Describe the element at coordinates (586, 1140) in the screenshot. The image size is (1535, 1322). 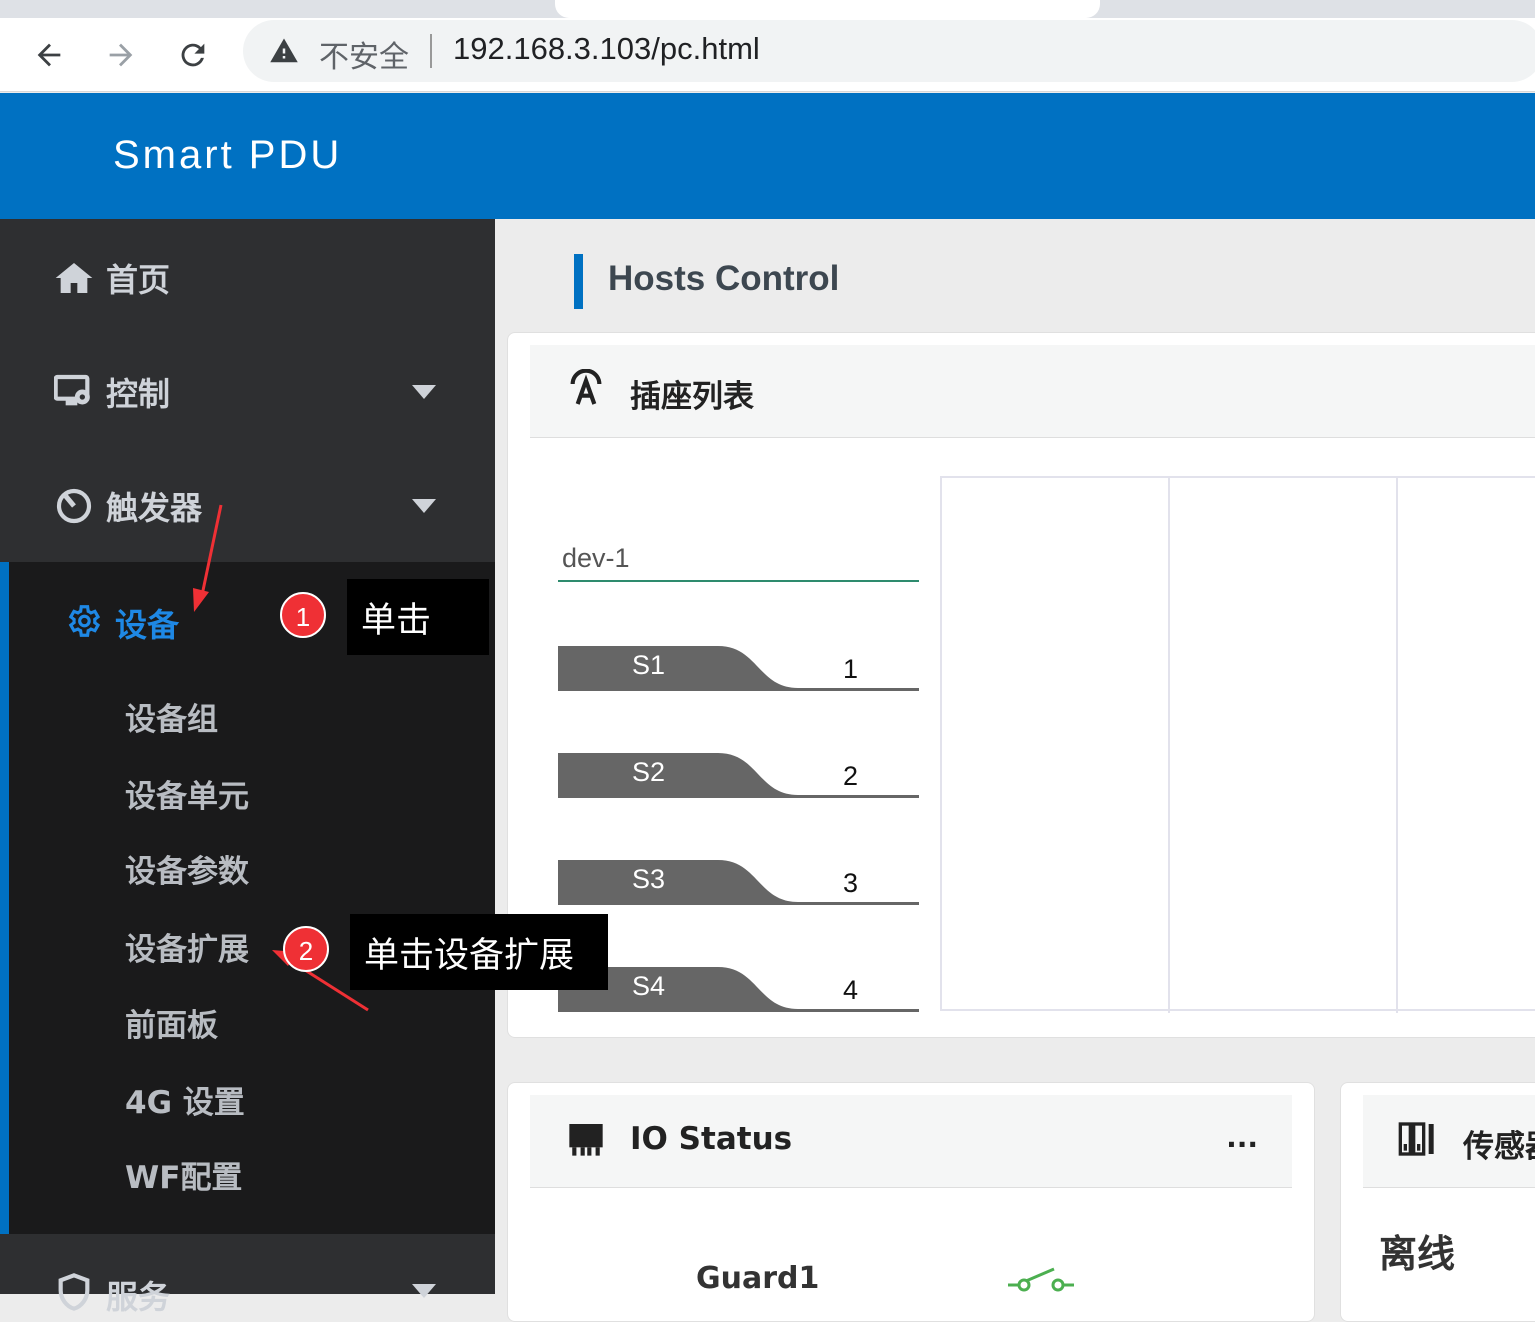
I see `chip-icon` at that location.